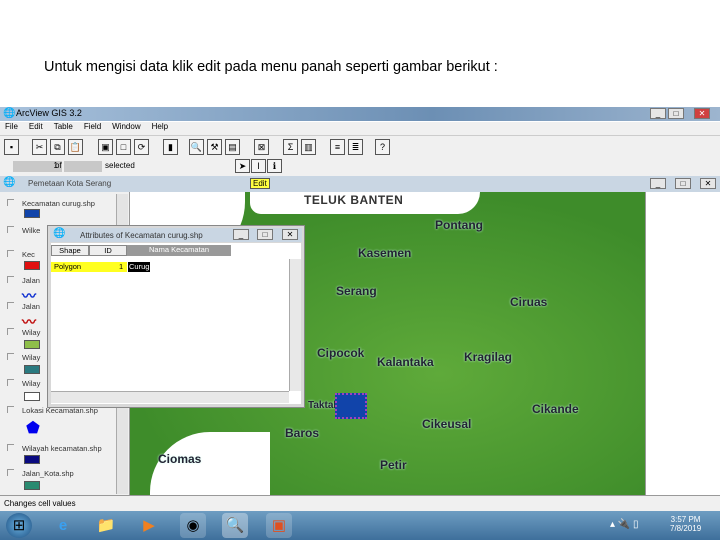  Describe the element at coordinates (341, 353) in the screenshot. I see `place-label: Cipocok` at that location.